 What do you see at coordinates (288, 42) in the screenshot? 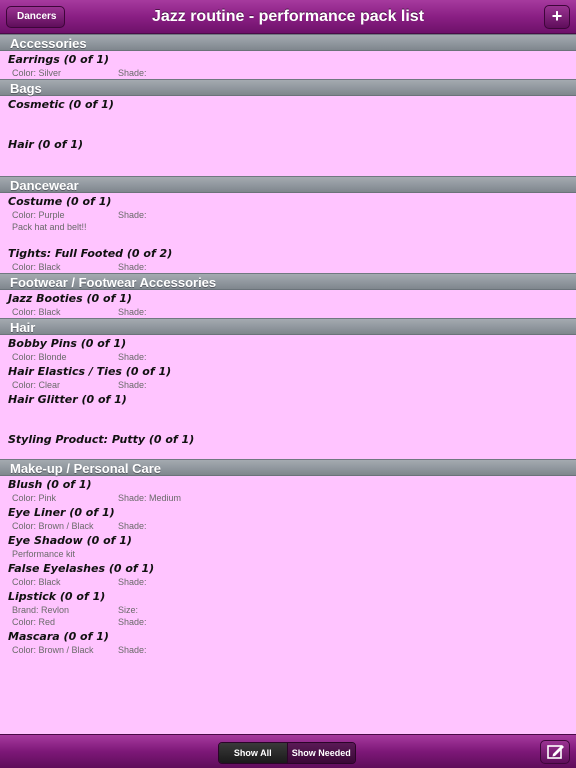
I see `section-header: Accessories` at bounding box center [288, 42].